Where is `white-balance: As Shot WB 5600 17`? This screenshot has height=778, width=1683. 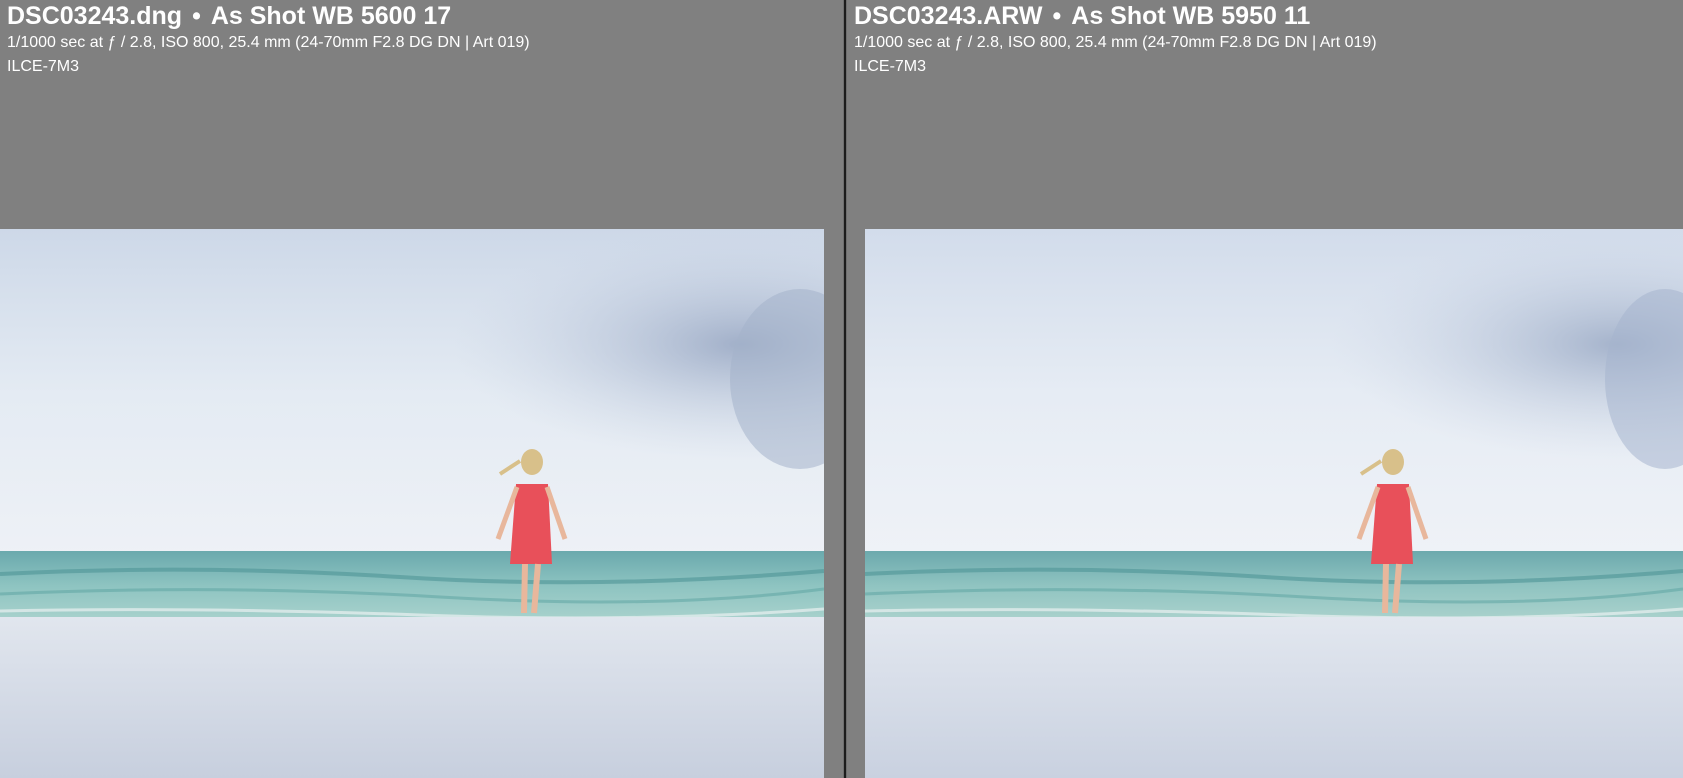 white-balance: As Shot WB 5600 17 is located at coordinates (331, 16).